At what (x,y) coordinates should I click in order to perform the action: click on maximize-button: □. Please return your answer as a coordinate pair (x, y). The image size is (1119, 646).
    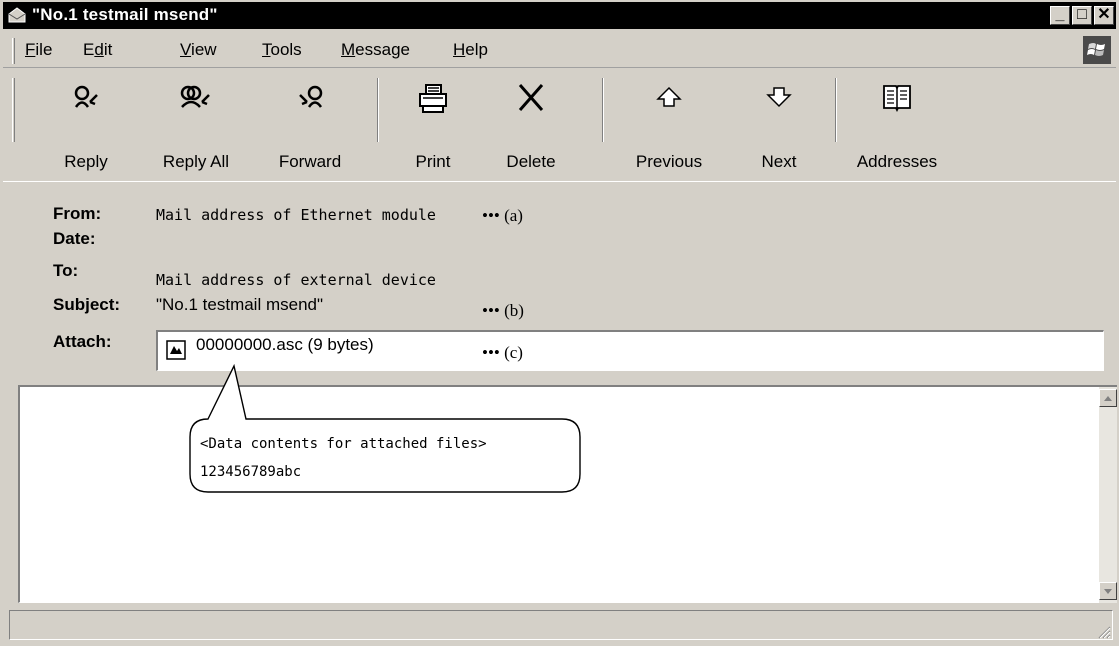
    Looking at the image, I should click on (1082, 15).